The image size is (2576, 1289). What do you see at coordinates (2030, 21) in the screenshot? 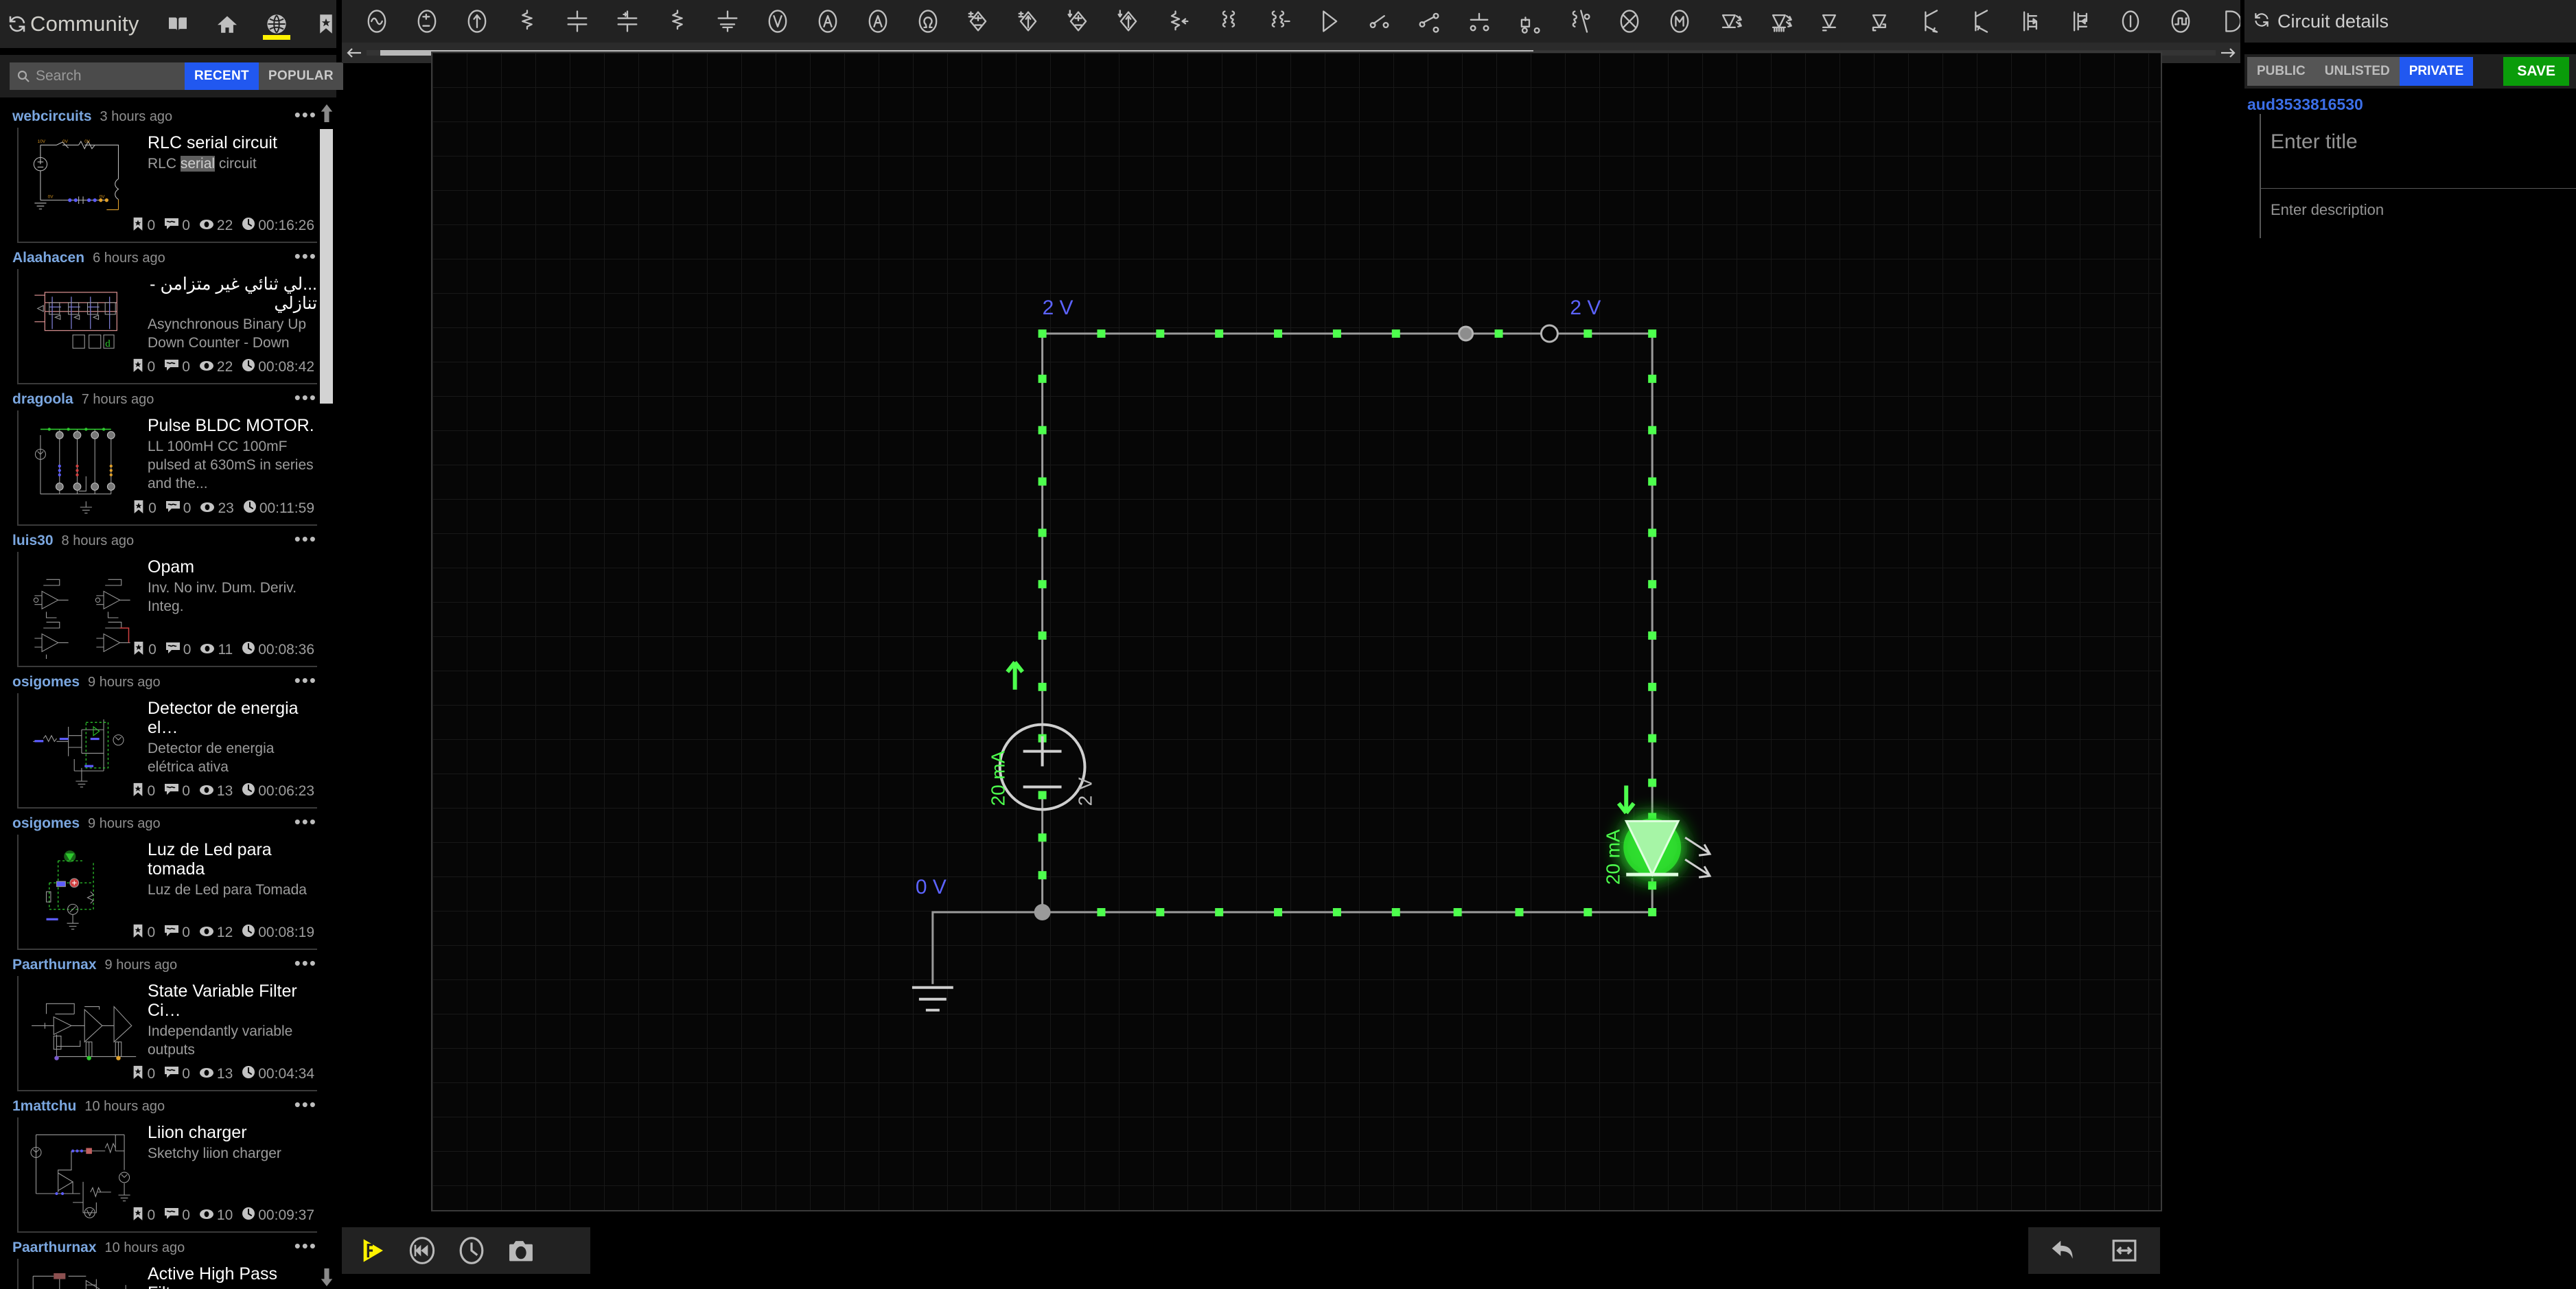
I see `toolbar-n-mosfet-icon` at bounding box center [2030, 21].